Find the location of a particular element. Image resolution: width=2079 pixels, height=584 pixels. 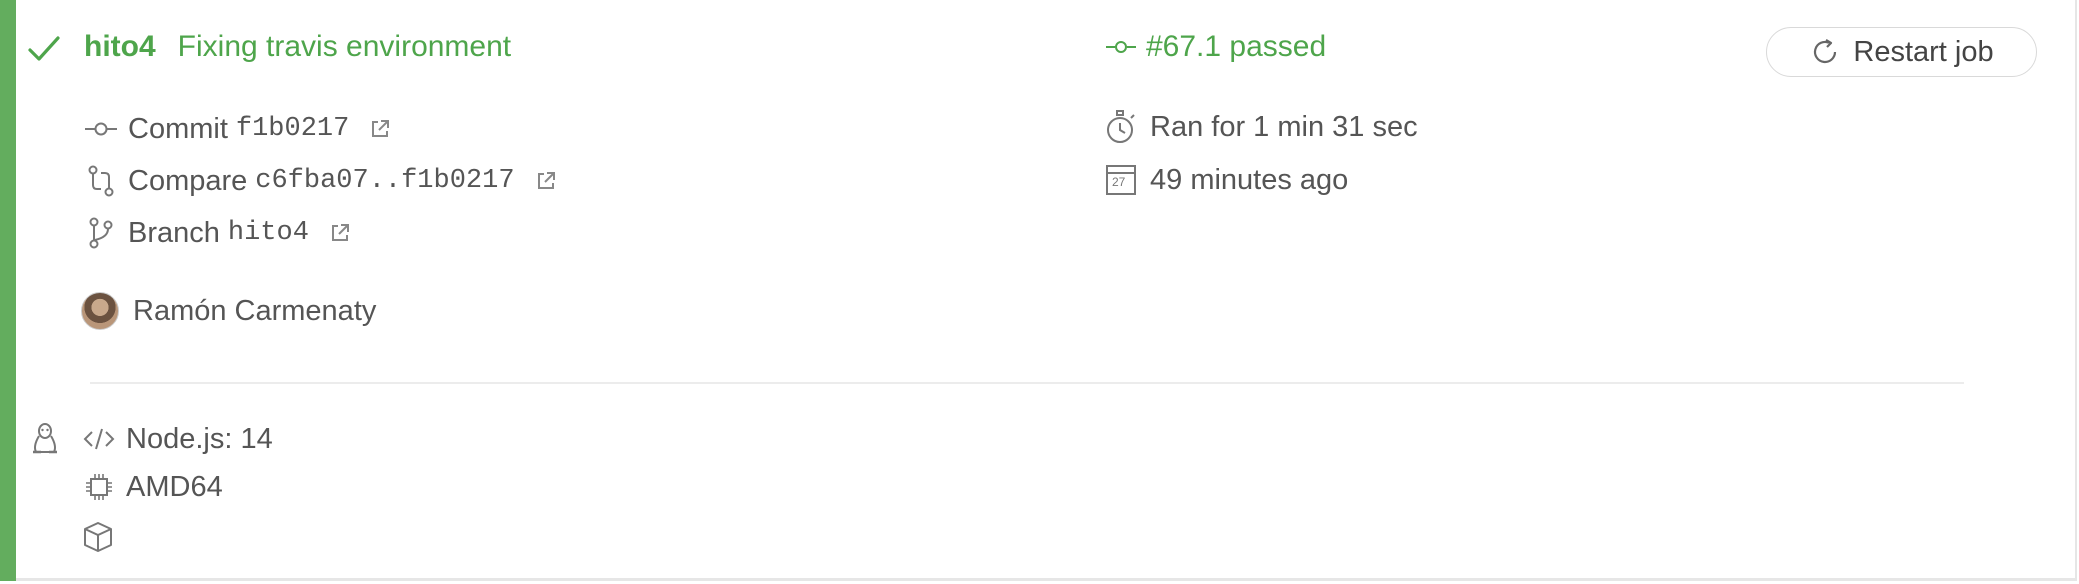

calendar-day: 27 is located at coordinates (1119, 182).